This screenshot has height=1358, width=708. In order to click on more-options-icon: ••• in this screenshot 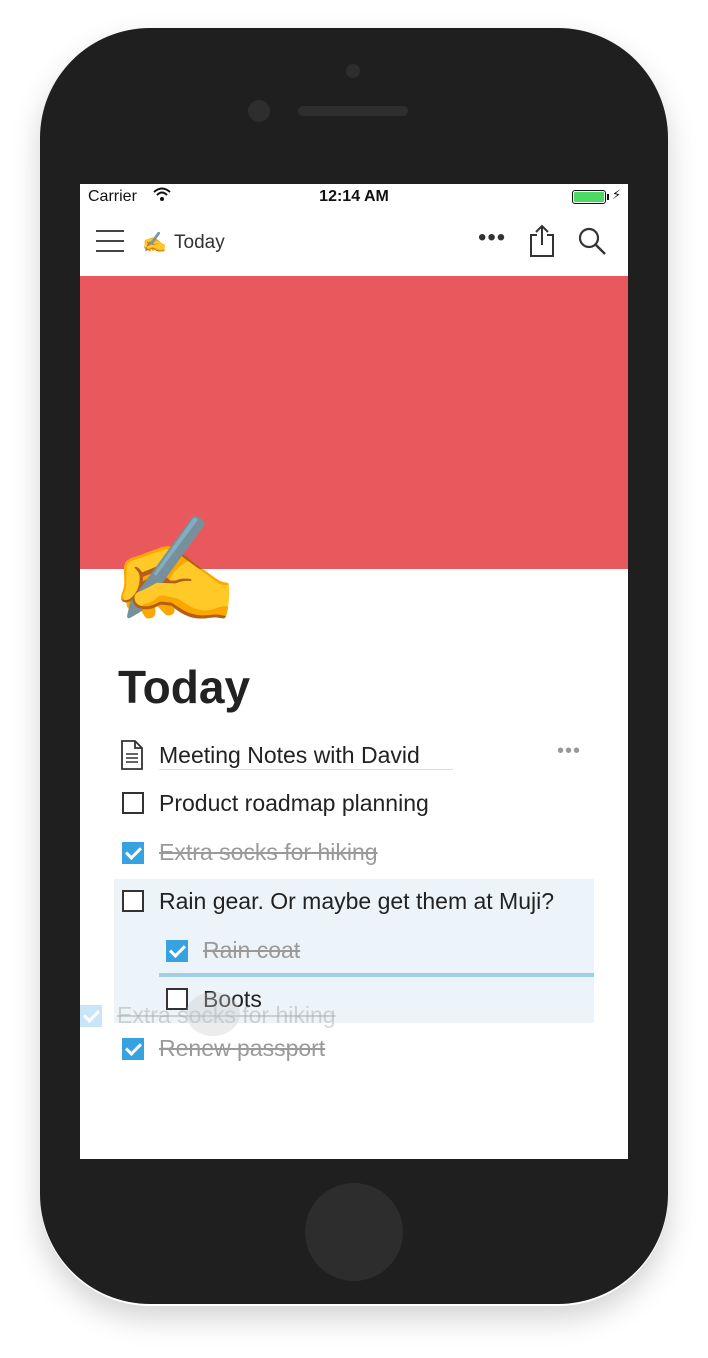, I will do `click(492, 238)`.